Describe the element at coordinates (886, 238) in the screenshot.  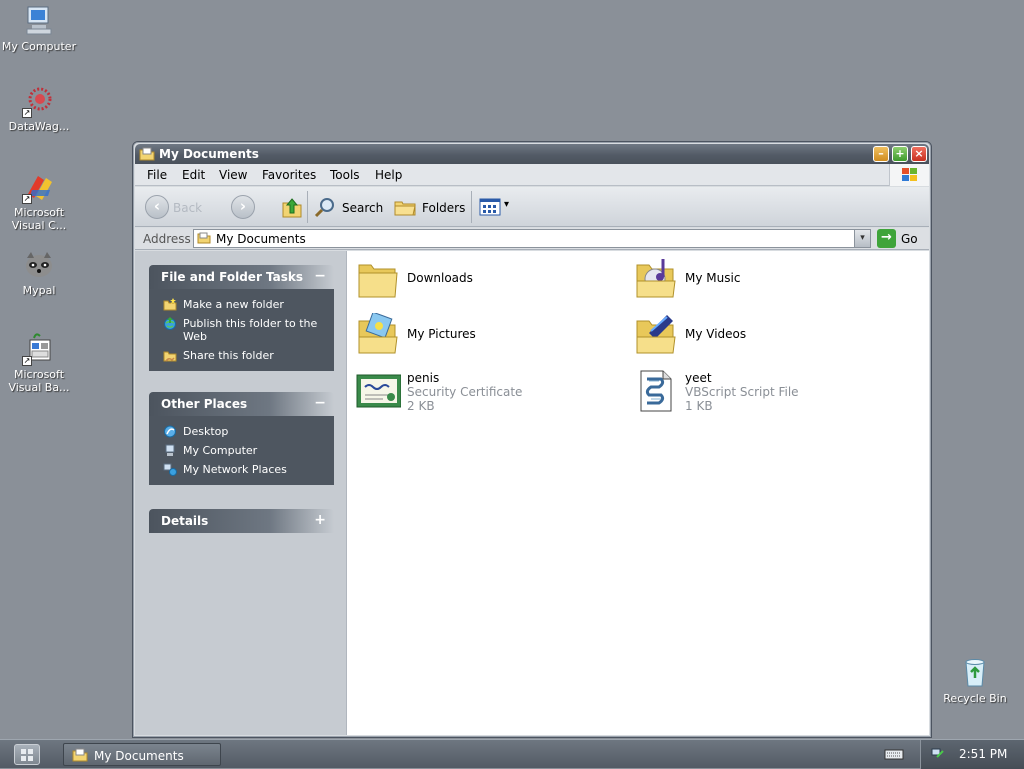
I see `go-arrow-icon: →` at that location.